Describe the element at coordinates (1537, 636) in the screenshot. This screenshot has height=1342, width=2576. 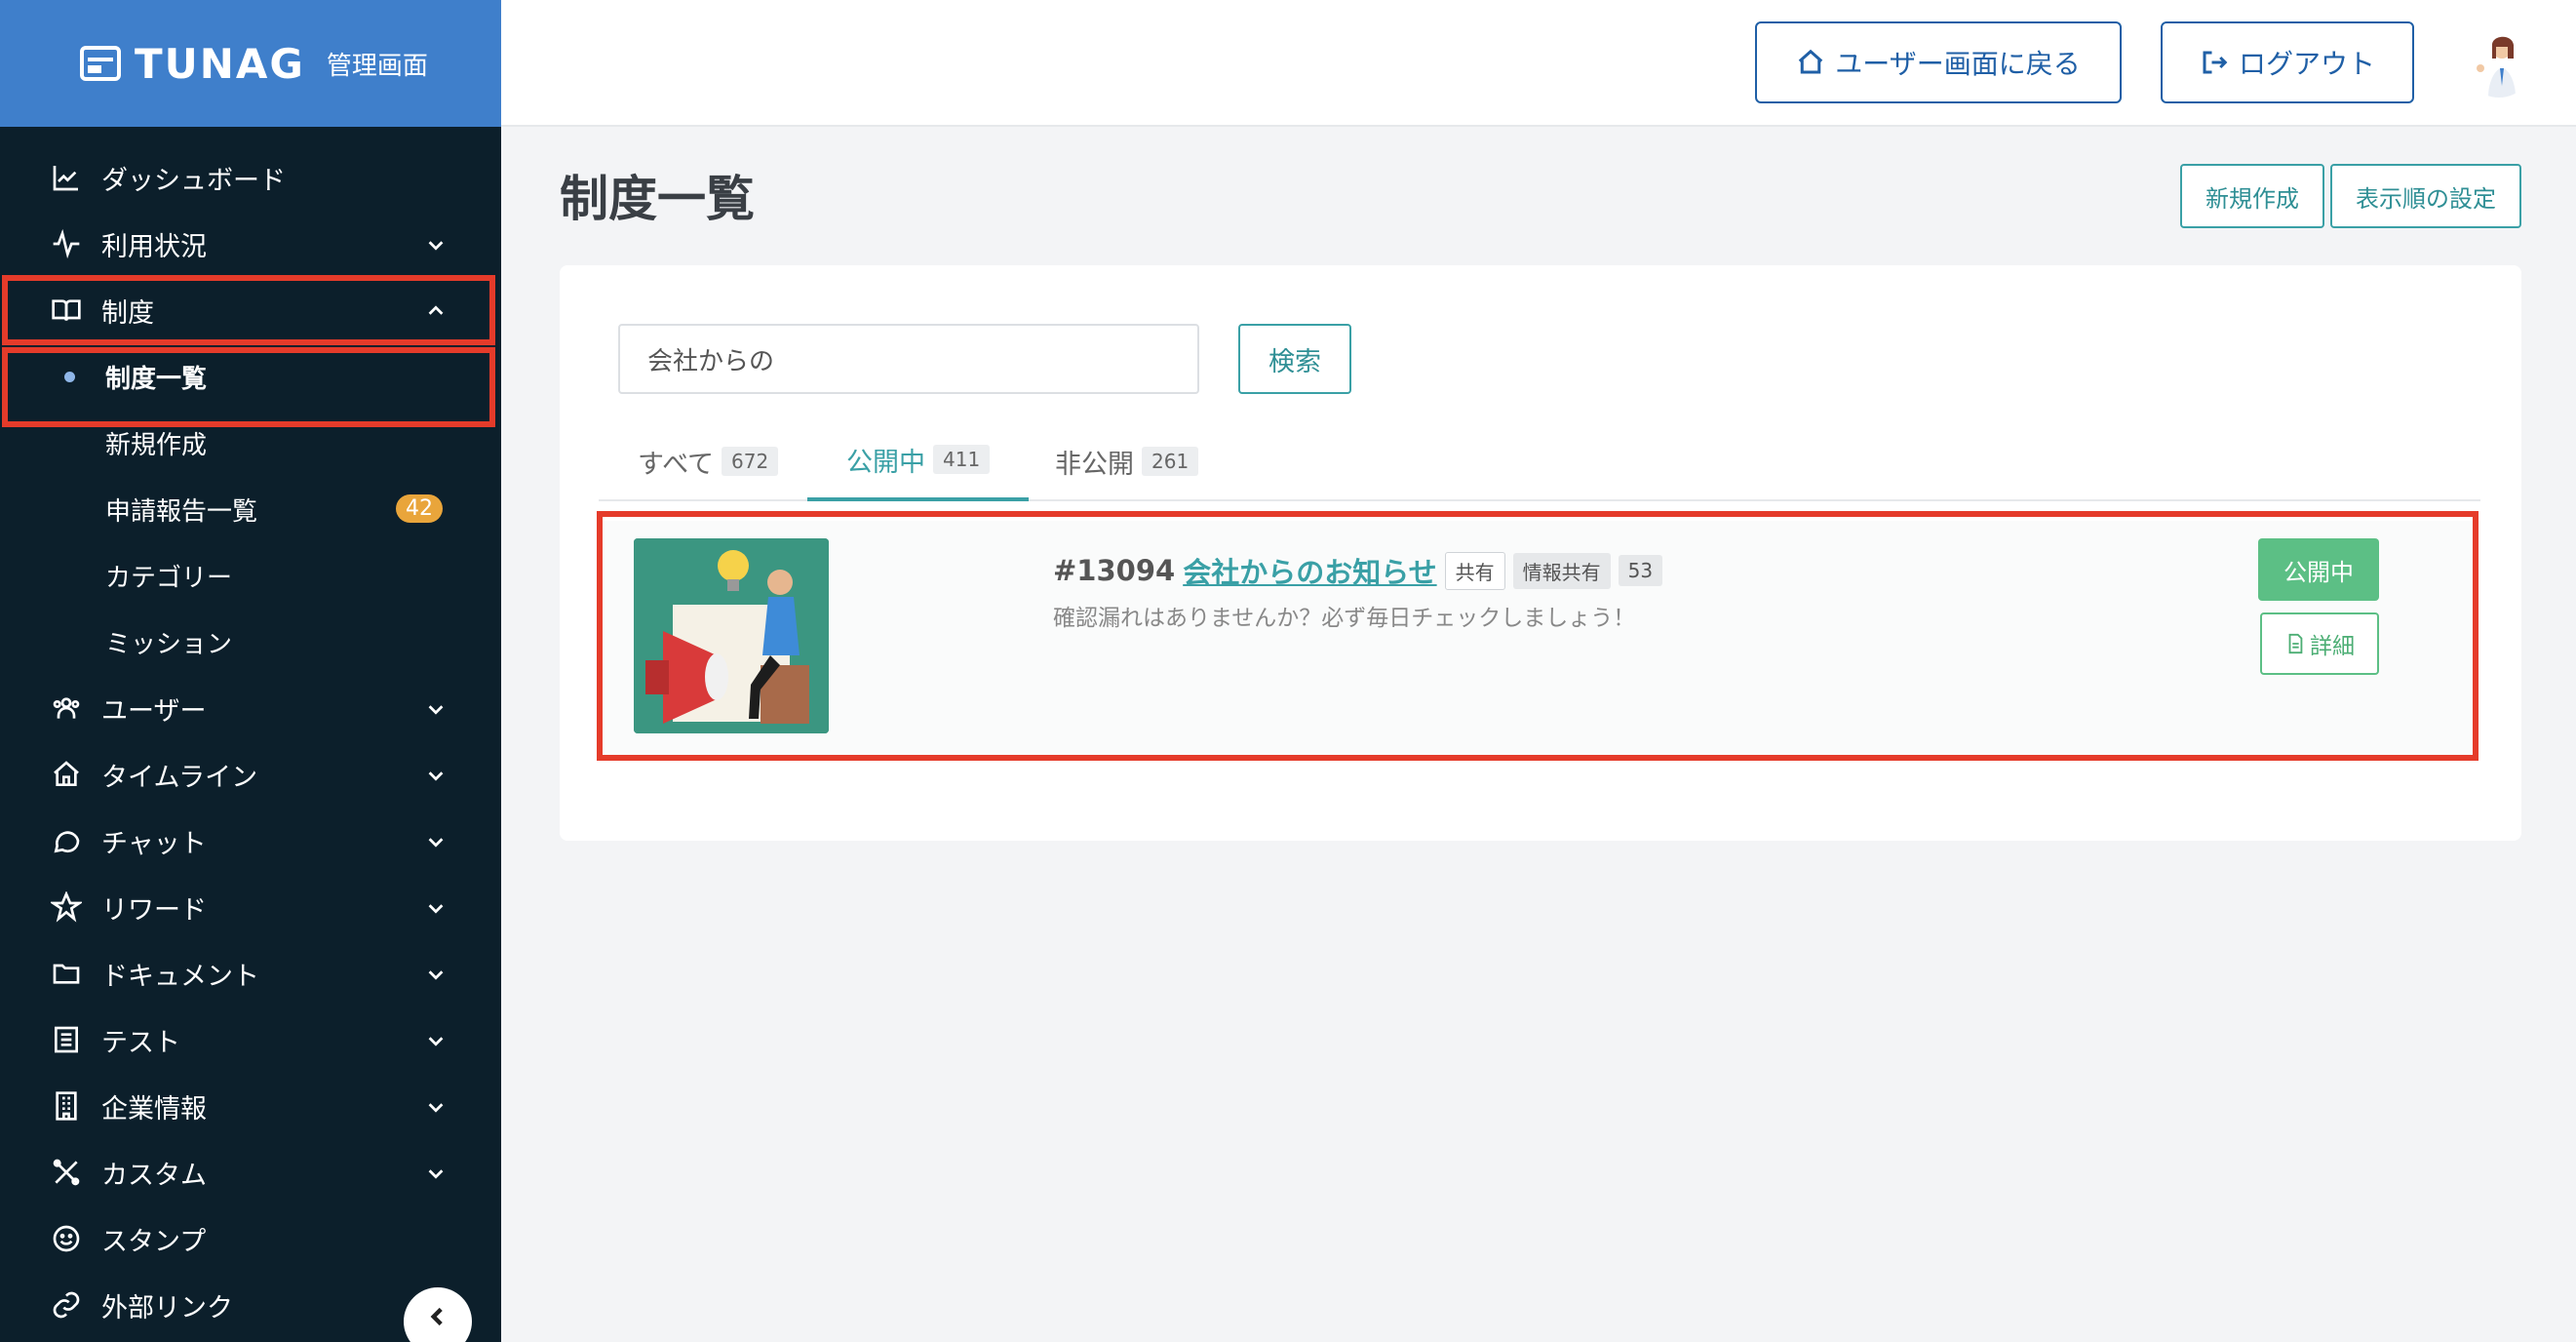
I see `highlight-box-row` at that location.